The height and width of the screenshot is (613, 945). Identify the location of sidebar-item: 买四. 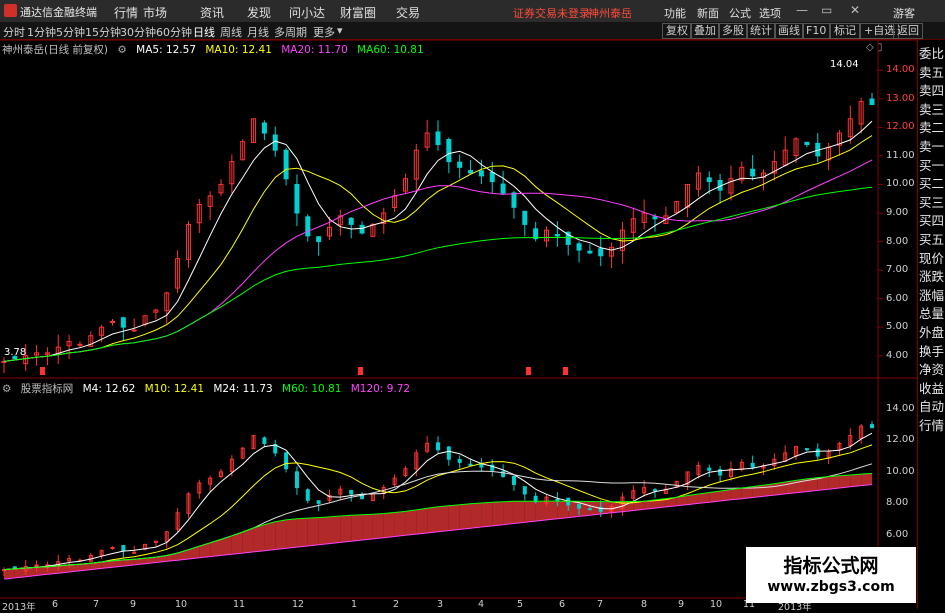
(932, 219).